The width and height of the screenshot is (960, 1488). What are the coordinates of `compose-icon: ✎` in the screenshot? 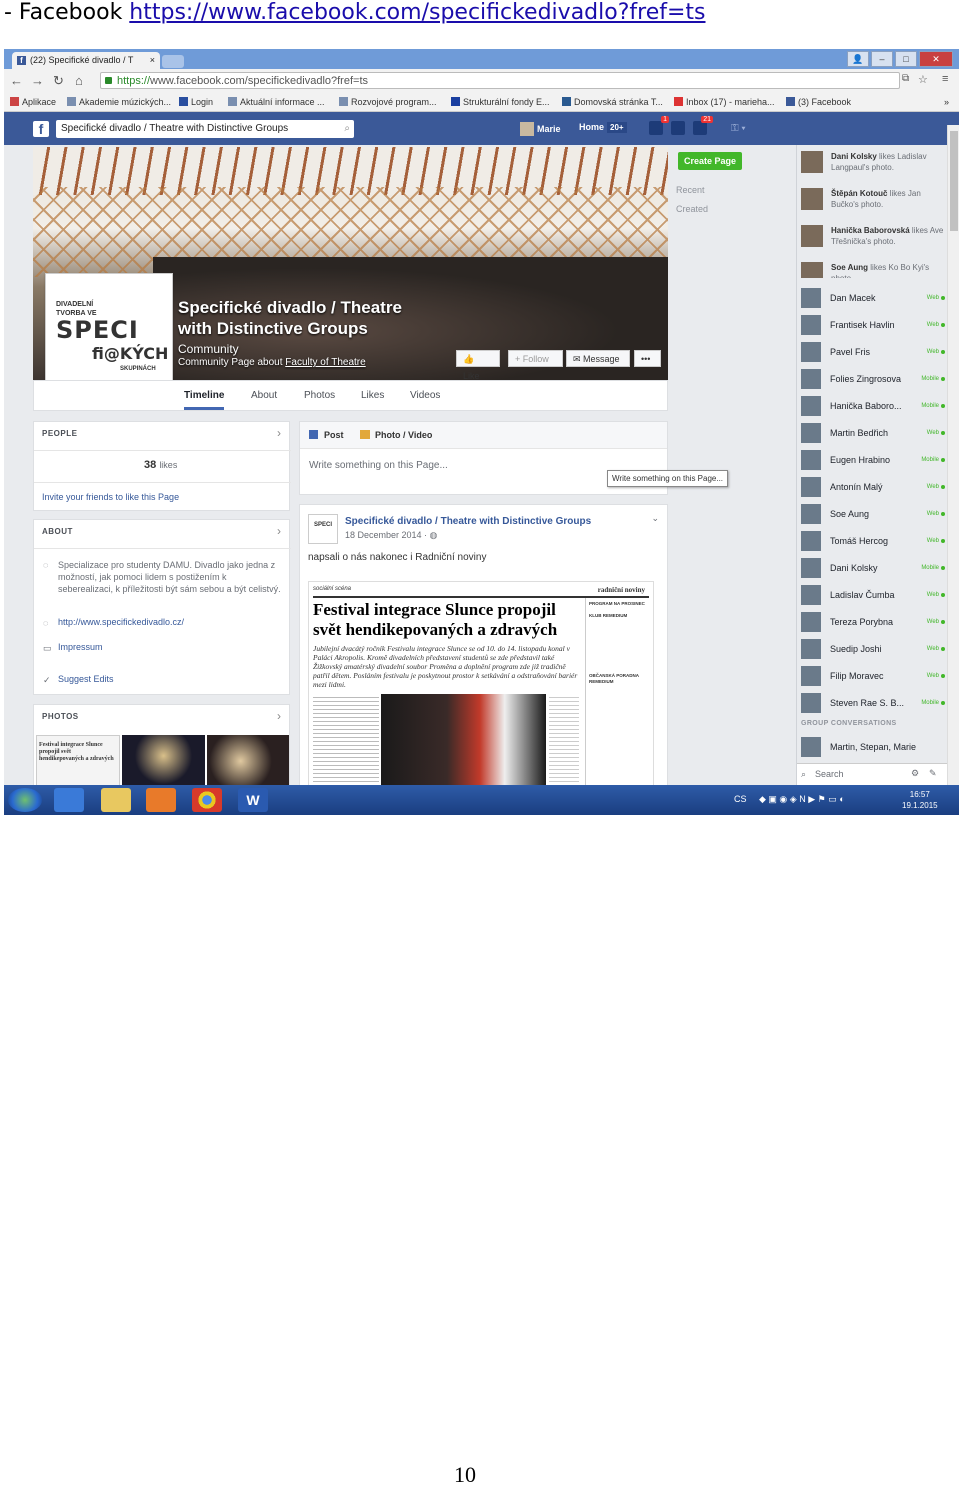 It's located at (933, 773).